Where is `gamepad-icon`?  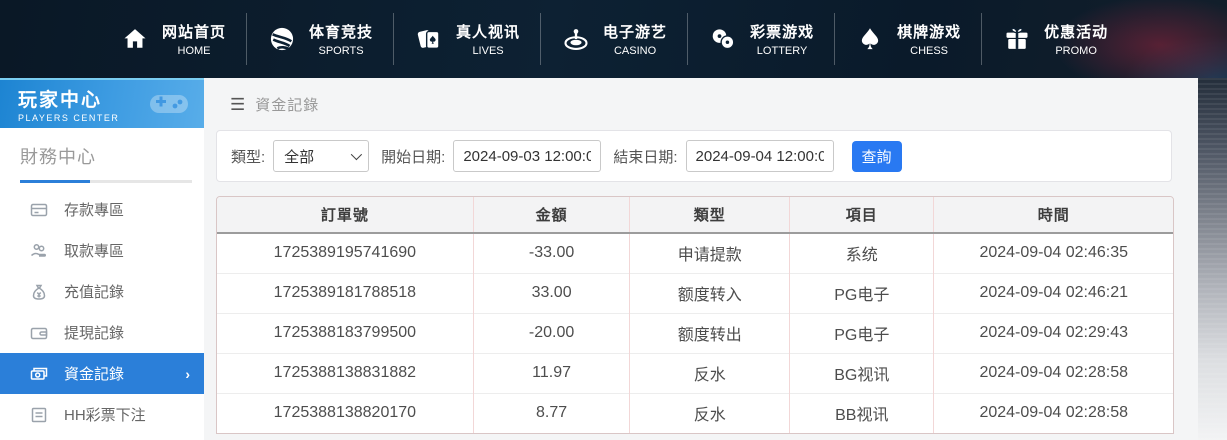
gamepad-icon is located at coordinates (169, 106).